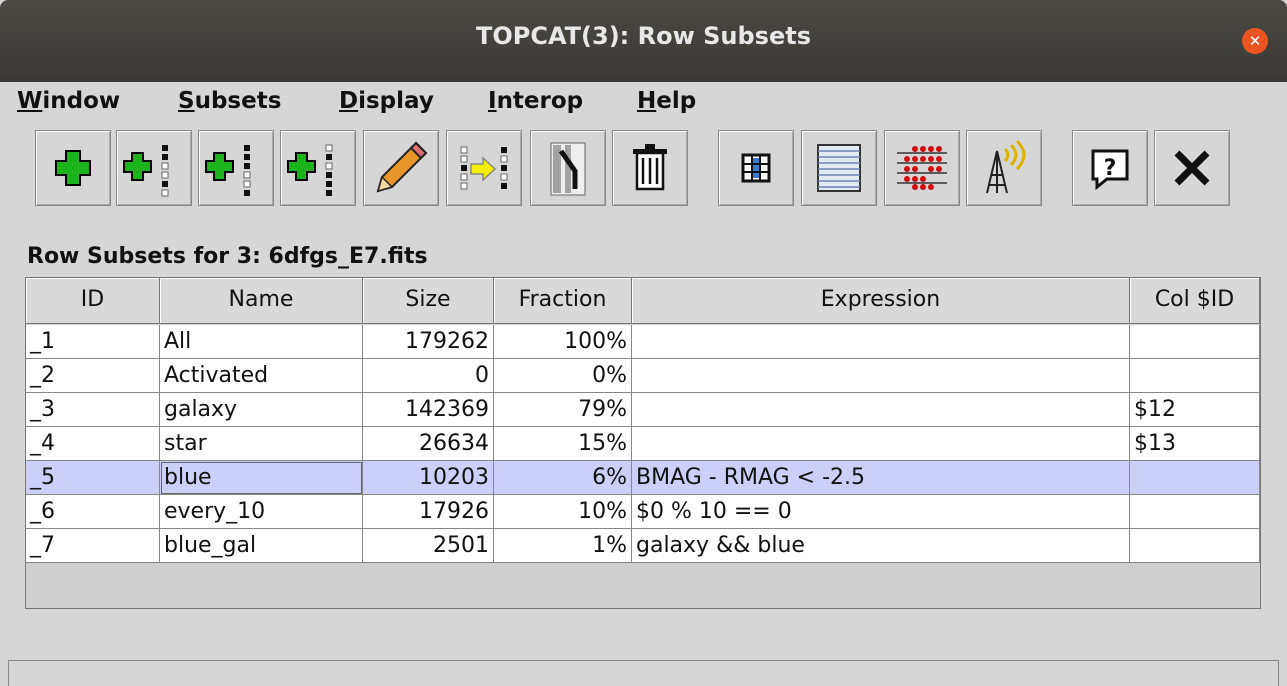 The width and height of the screenshot is (1287, 686). What do you see at coordinates (386, 101) in the screenshot?
I see `menu-display: Display` at bounding box center [386, 101].